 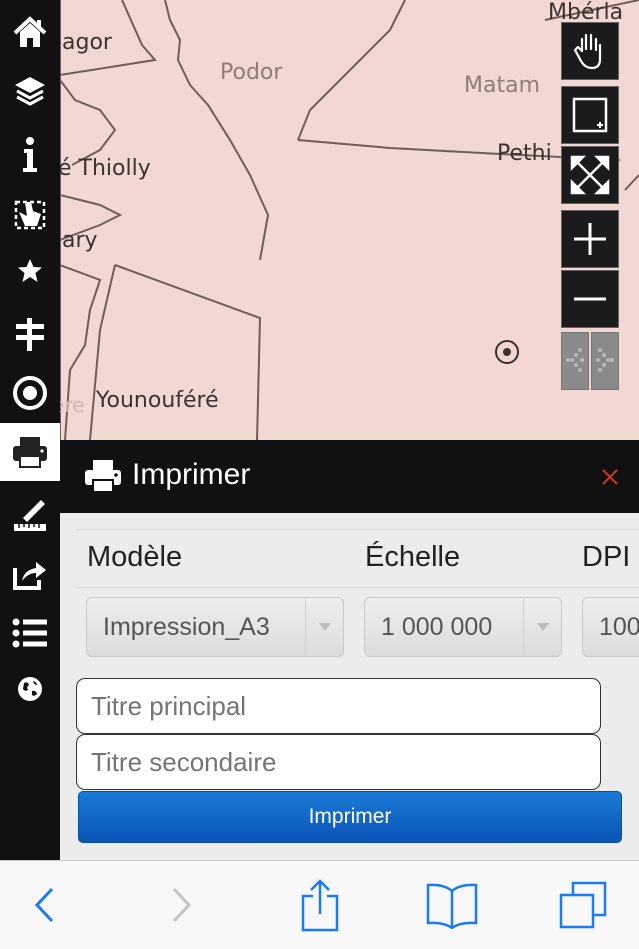 I want to click on list-icon, so click(x=29, y=633).